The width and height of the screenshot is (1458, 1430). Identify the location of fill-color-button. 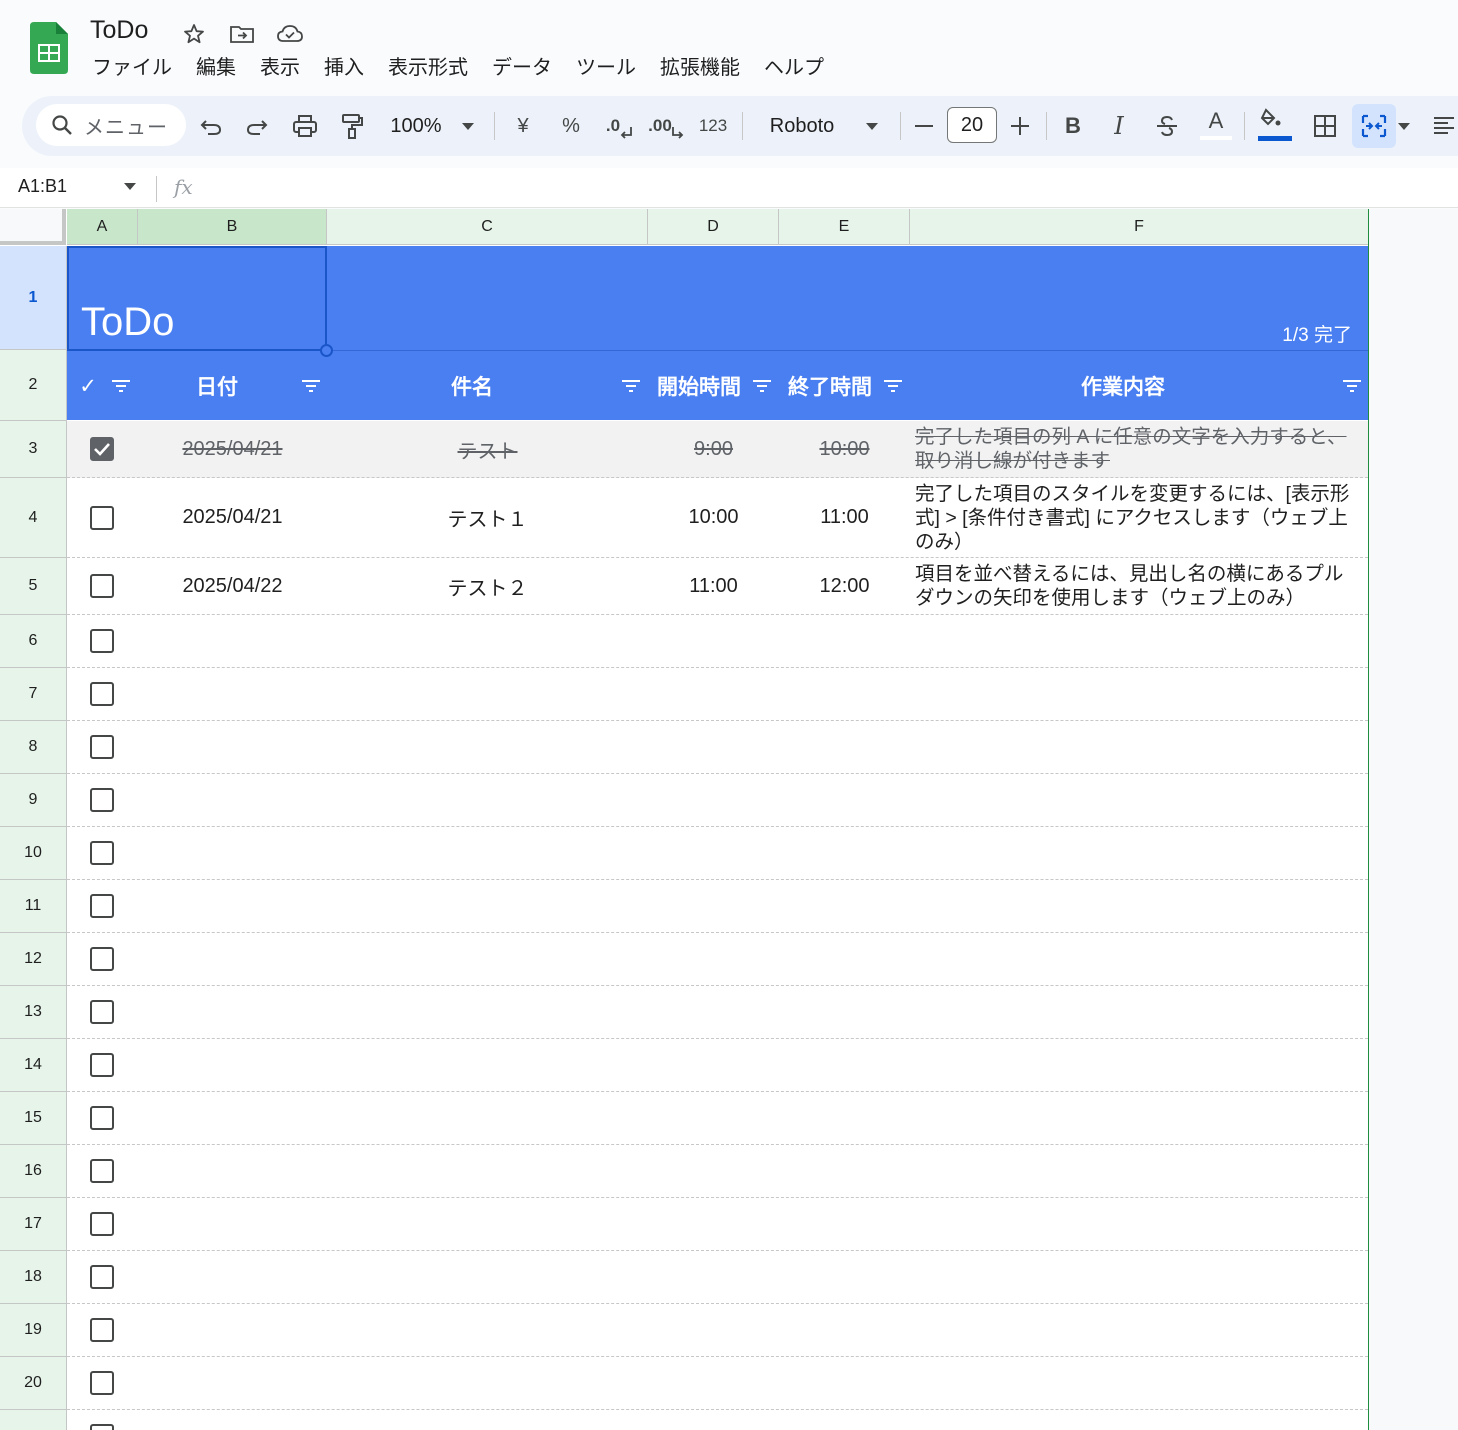
(1274, 126).